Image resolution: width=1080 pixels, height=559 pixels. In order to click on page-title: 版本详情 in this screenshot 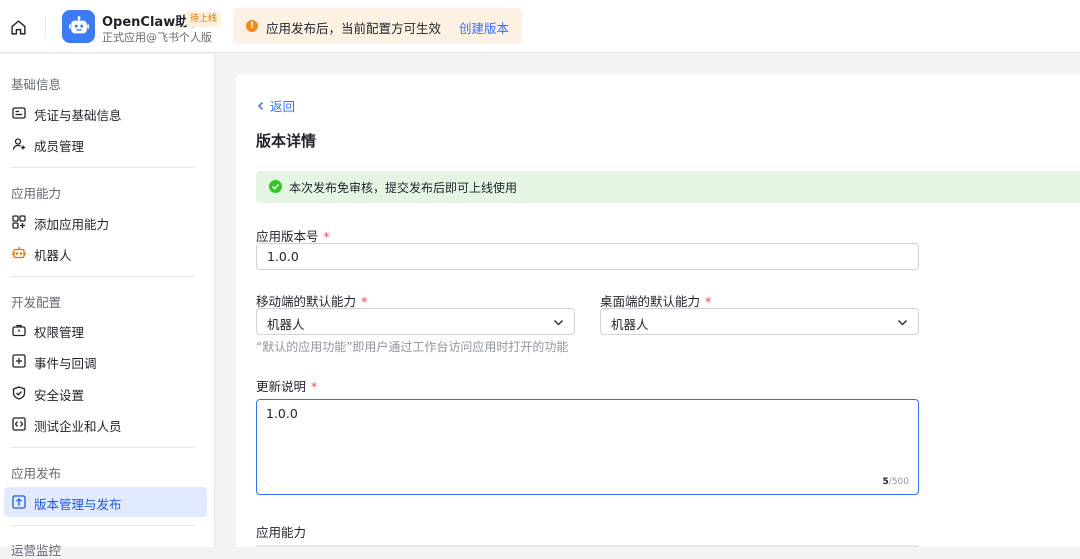, I will do `click(286, 141)`.